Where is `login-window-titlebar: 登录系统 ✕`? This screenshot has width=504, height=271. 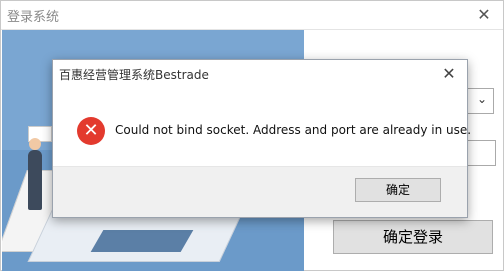 login-window-titlebar: 登录系统 ✕ is located at coordinates (252, 15).